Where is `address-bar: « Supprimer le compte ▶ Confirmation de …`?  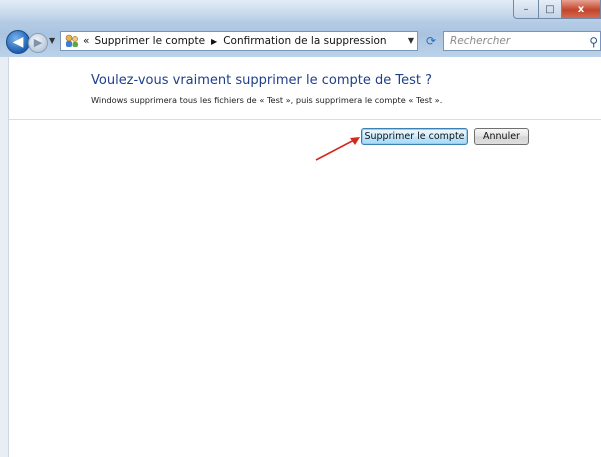
address-bar: « Supprimer le compte ▶ Confirmation de … is located at coordinates (239, 41).